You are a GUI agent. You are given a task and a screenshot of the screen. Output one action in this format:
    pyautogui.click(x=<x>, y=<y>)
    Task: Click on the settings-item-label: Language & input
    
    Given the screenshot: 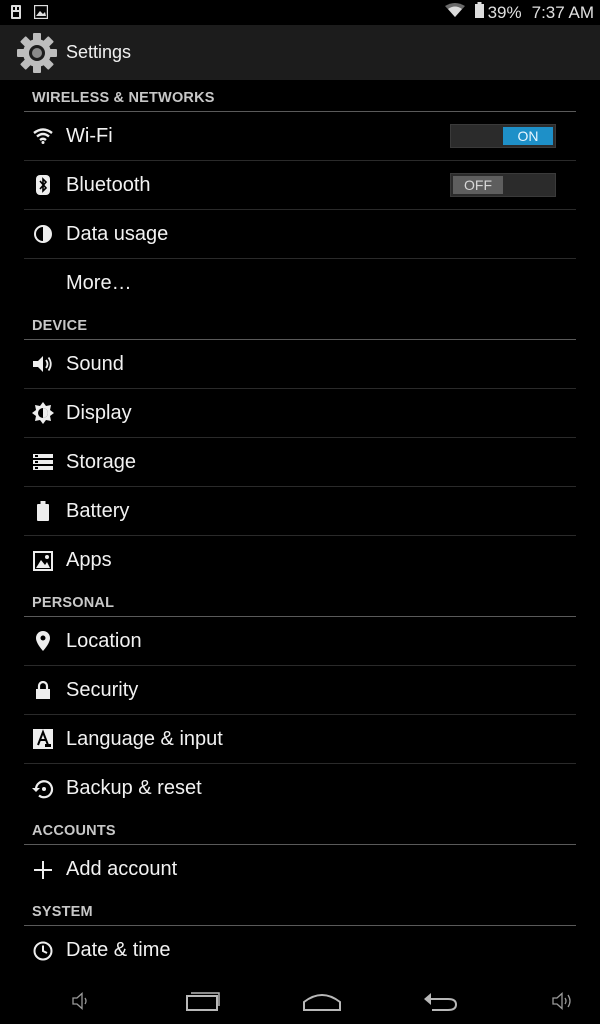 What is the action you would take?
    pyautogui.click(x=144, y=738)
    